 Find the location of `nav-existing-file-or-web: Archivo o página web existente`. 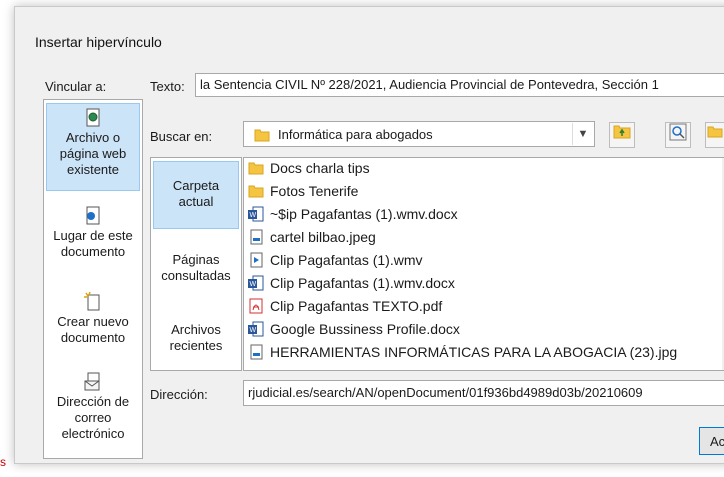

nav-existing-file-or-web: Archivo o página web existente is located at coordinates (93, 147).